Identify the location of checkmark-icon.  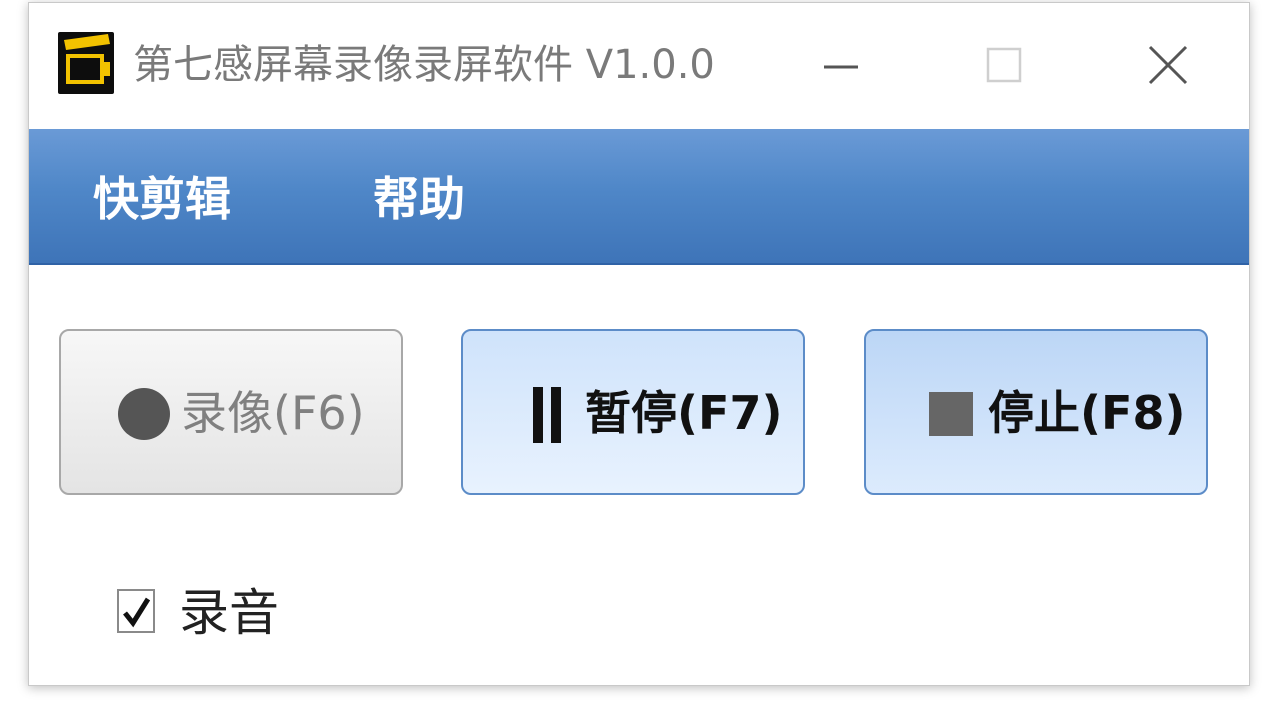
(137, 612).